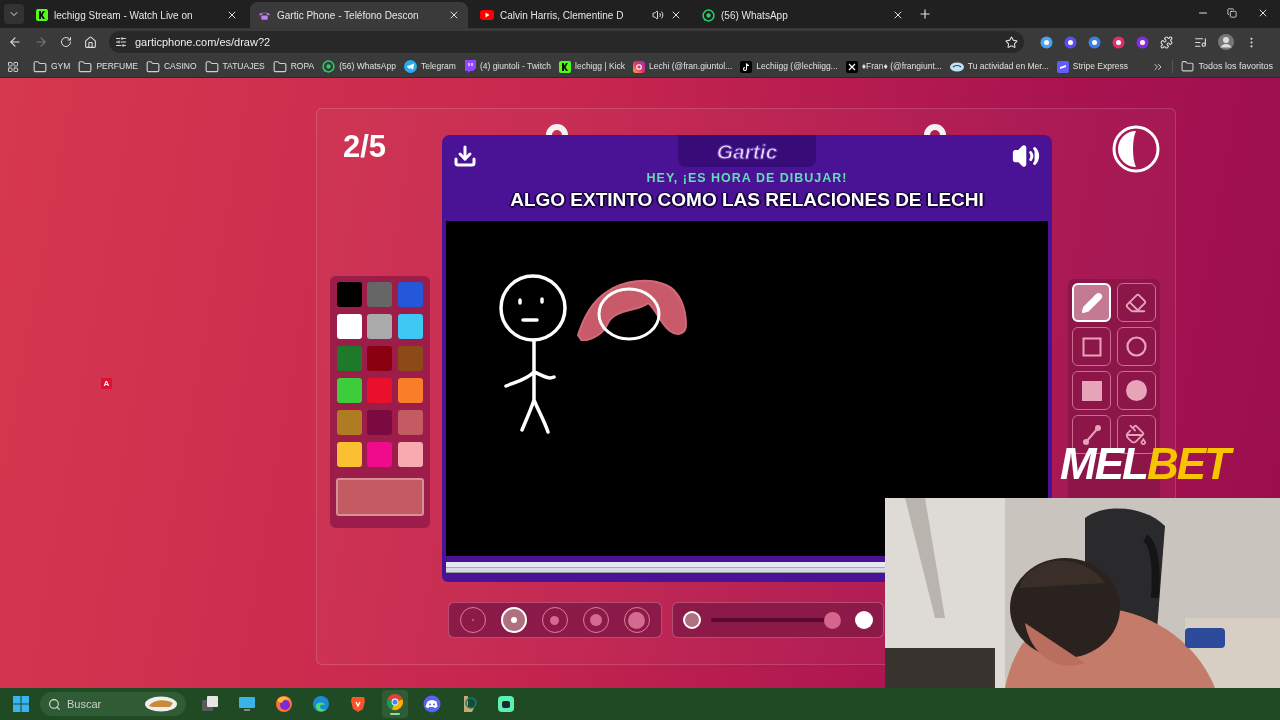 This screenshot has width=1280, height=720. I want to click on bookmark-link: Todos los favoritos, so click(1235, 66).